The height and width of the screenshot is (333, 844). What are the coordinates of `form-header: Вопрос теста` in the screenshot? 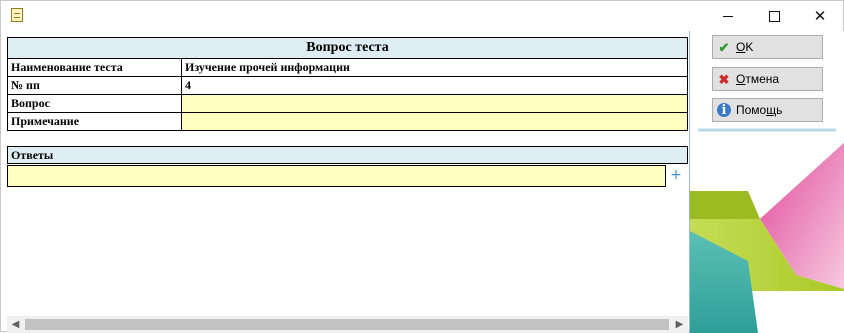 It's located at (347, 48).